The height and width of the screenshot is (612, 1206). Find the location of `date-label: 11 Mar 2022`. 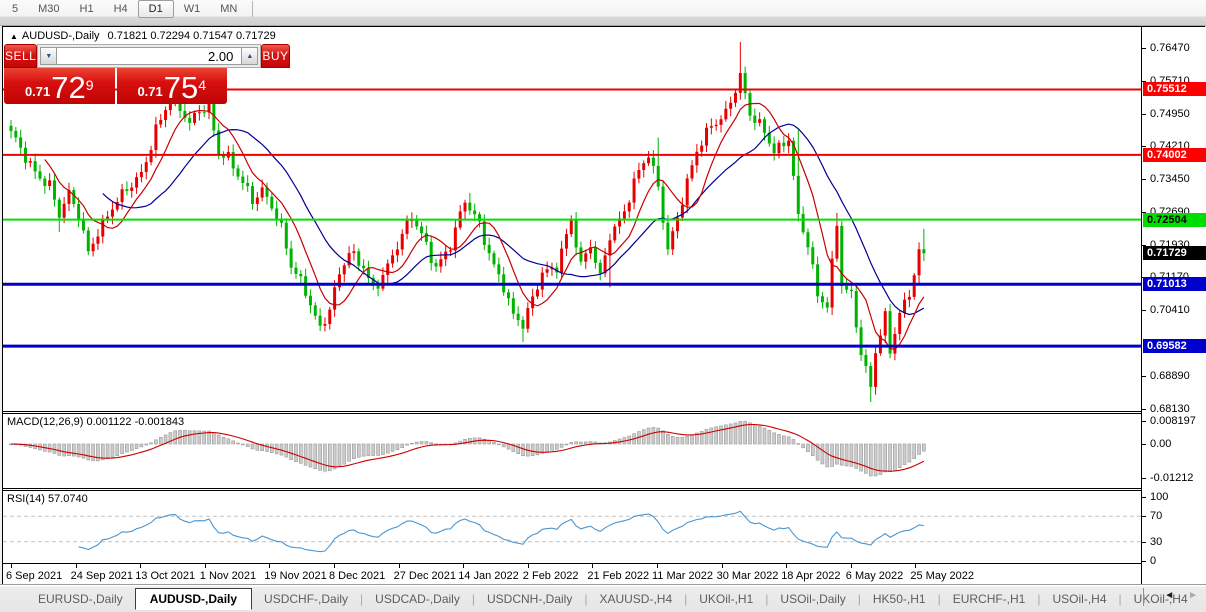

date-label: 11 Mar 2022 is located at coordinates (682, 576).